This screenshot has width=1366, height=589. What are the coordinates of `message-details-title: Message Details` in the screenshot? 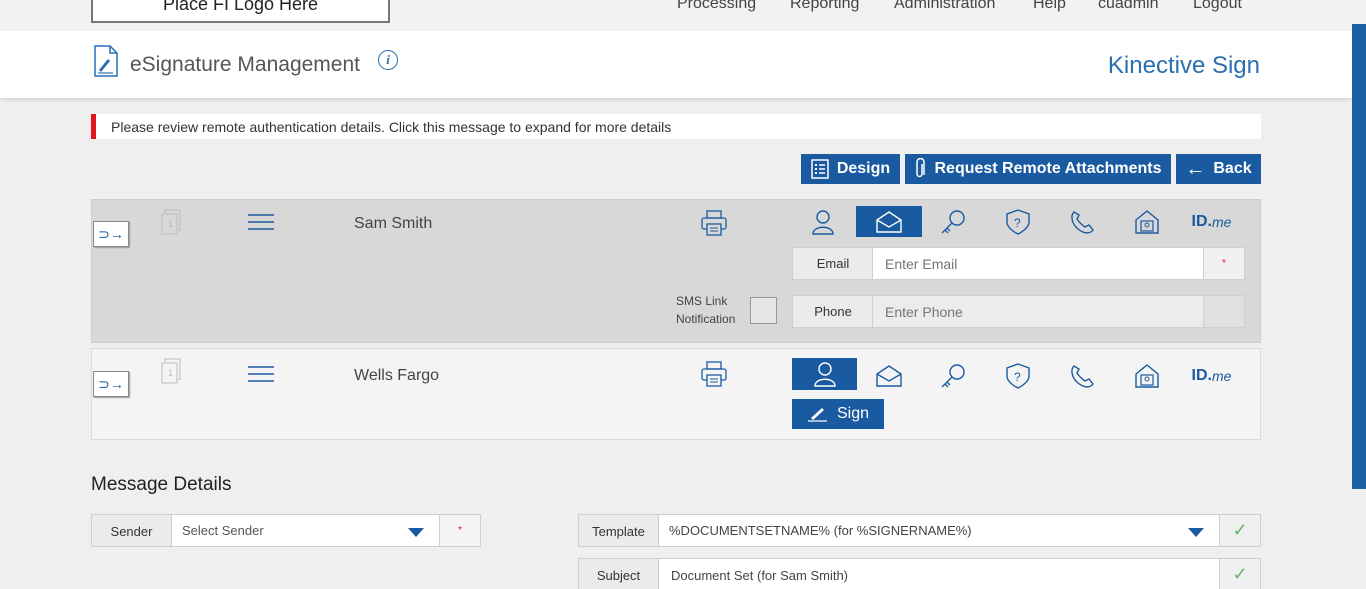 It's located at (161, 484).